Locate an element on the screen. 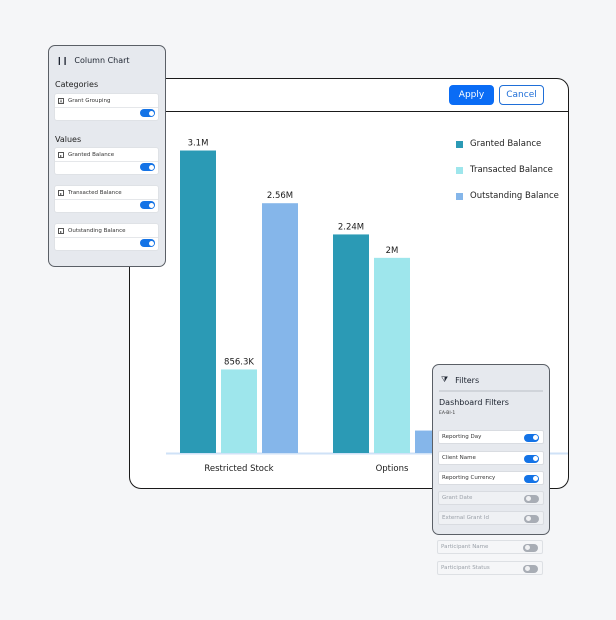  value-field-card: ▸ Outstanding Balance is located at coordinates (106, 237).